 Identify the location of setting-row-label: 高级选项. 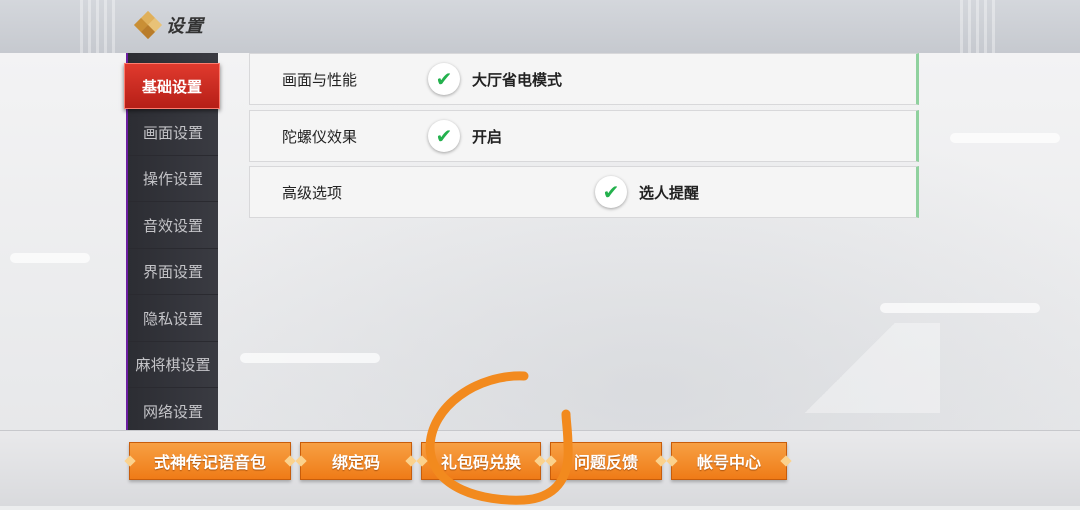
(312, 193).